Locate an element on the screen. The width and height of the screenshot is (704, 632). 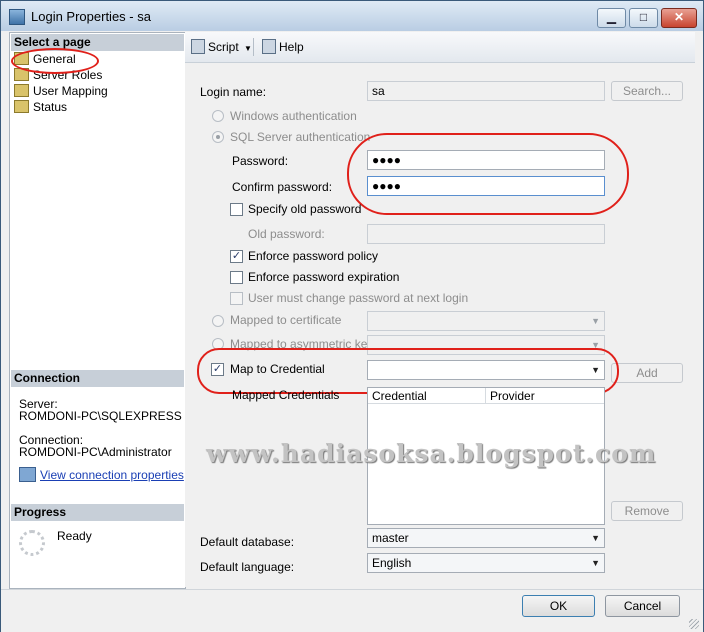
specify-old-password-checkbox is located at coordinates (236, 209).